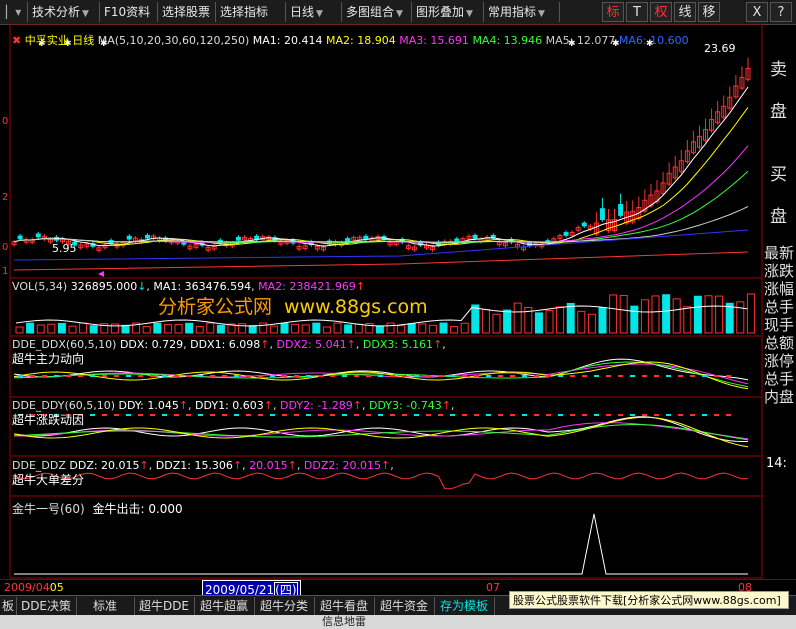 The width and height of the screenshot is (796, 629). I want to click on date-start: 2009/0405, so click(34, 587).